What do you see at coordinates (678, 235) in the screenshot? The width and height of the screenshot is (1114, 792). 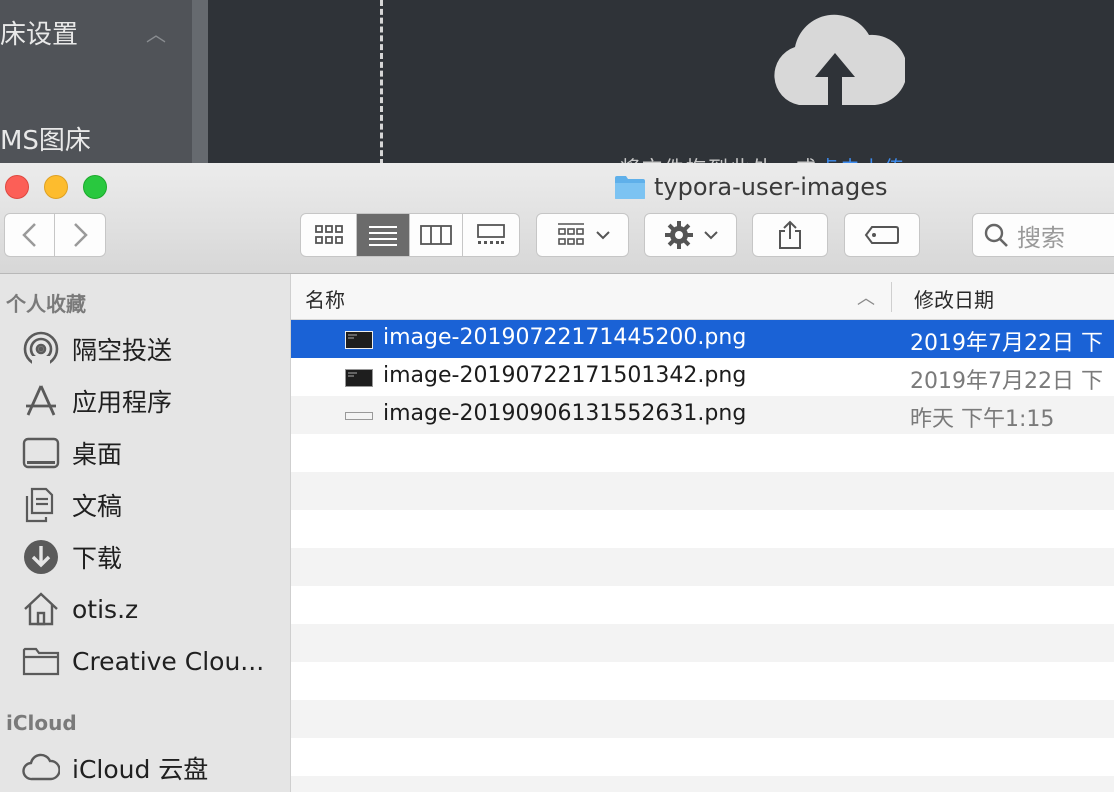 I see `gear-icon` at bounding box center [678, 235].